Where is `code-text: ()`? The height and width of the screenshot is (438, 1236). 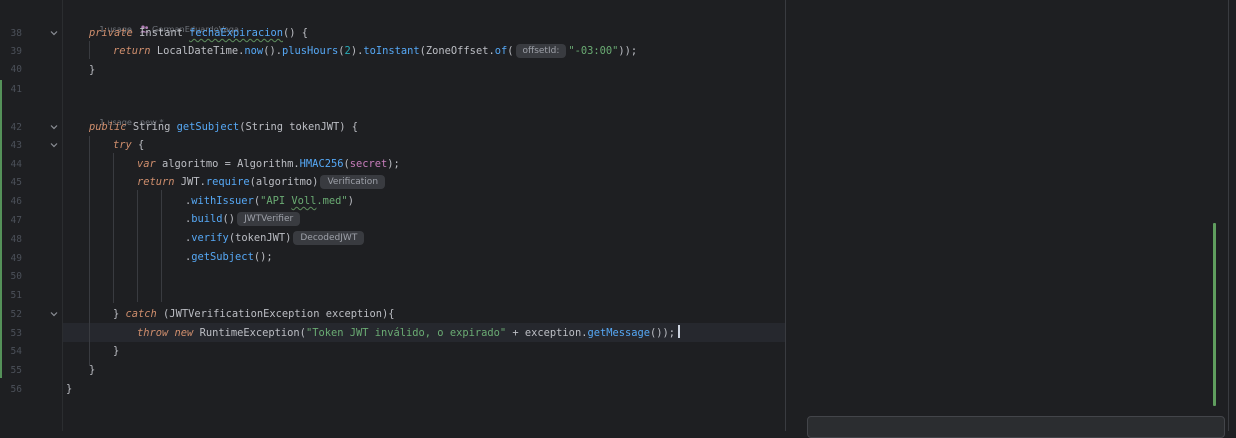 code-text: () is located at coordinates (229, 219).